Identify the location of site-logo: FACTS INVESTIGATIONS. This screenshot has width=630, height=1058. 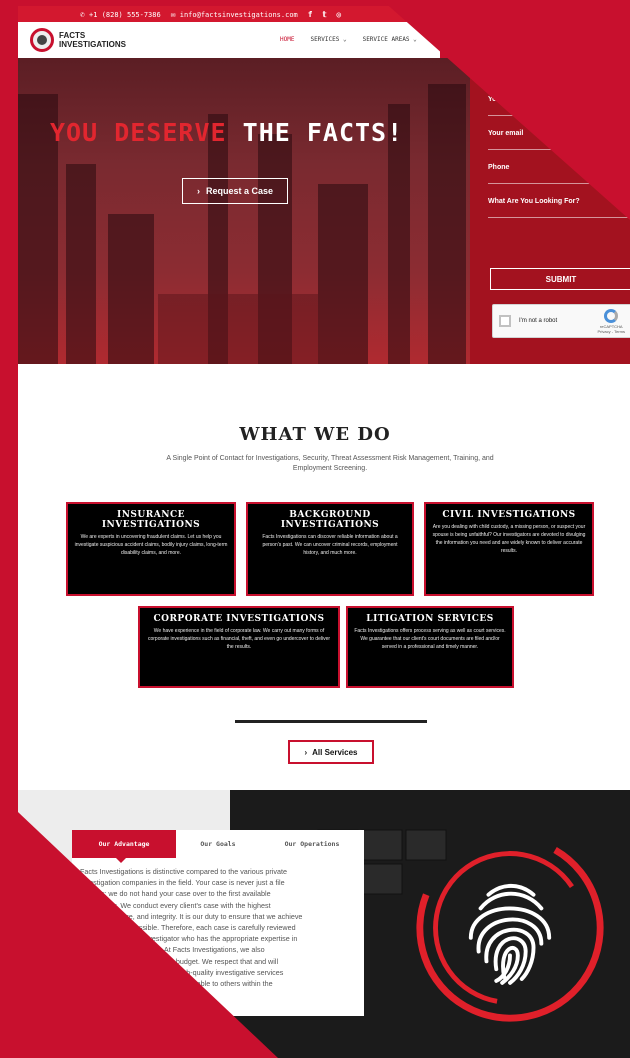
(79, 40).